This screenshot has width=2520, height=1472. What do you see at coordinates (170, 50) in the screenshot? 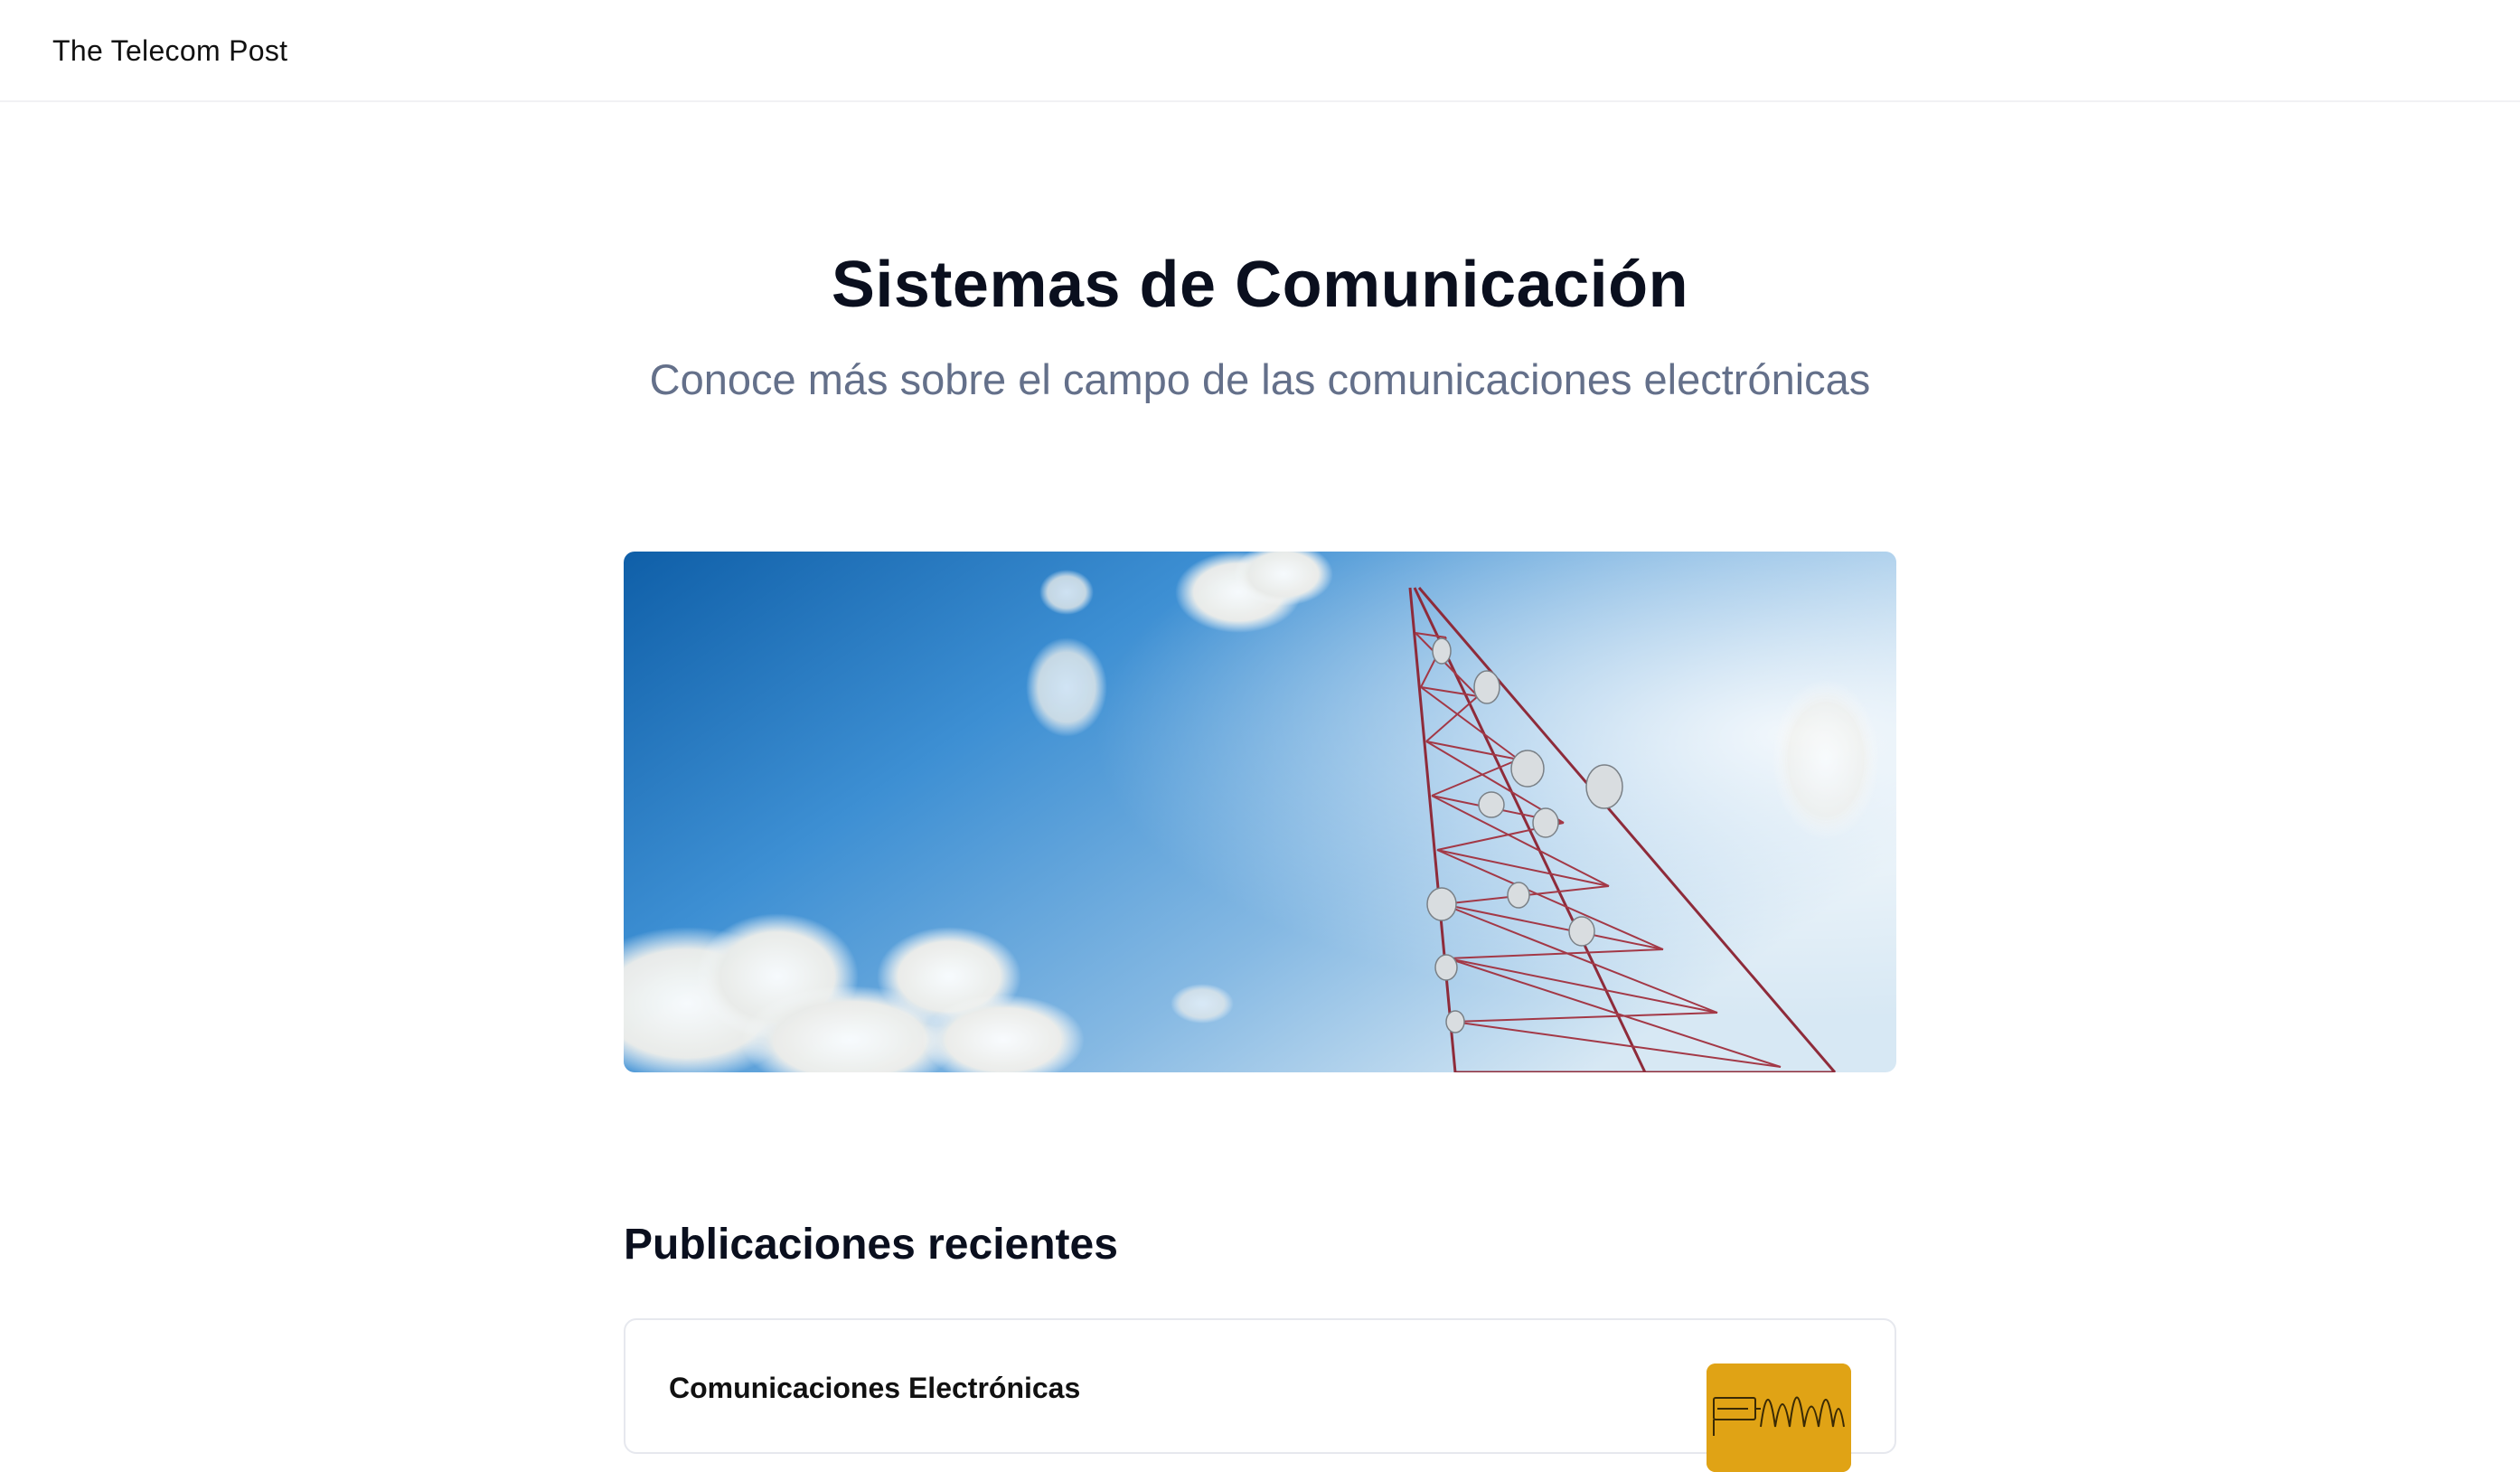
I see `site-brand-link: The Telecom Post` at bounding box center [170, 50].